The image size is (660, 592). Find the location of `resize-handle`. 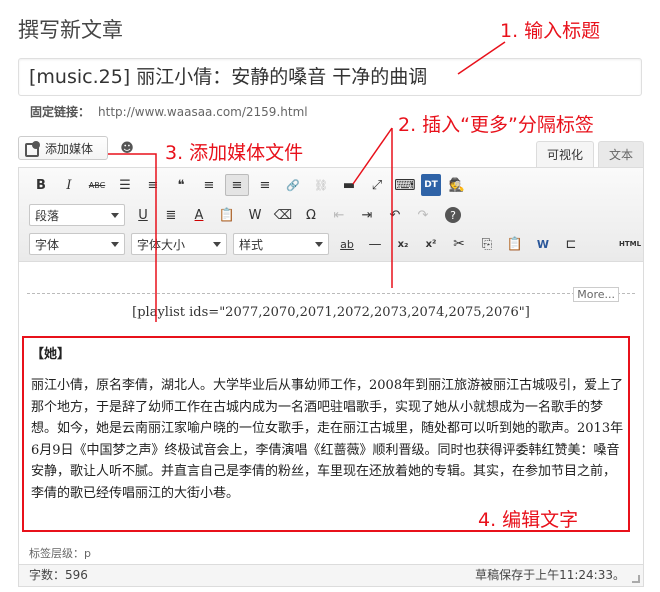

resize-handle is located at coordinates (636, 579).